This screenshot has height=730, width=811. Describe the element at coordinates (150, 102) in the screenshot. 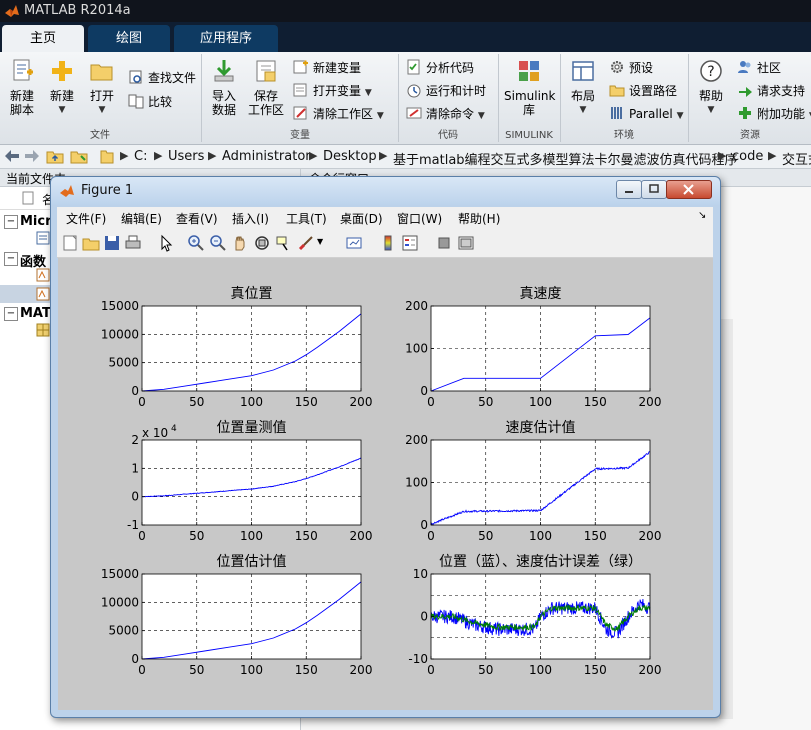

I see `compare-button: 比较` at that location.